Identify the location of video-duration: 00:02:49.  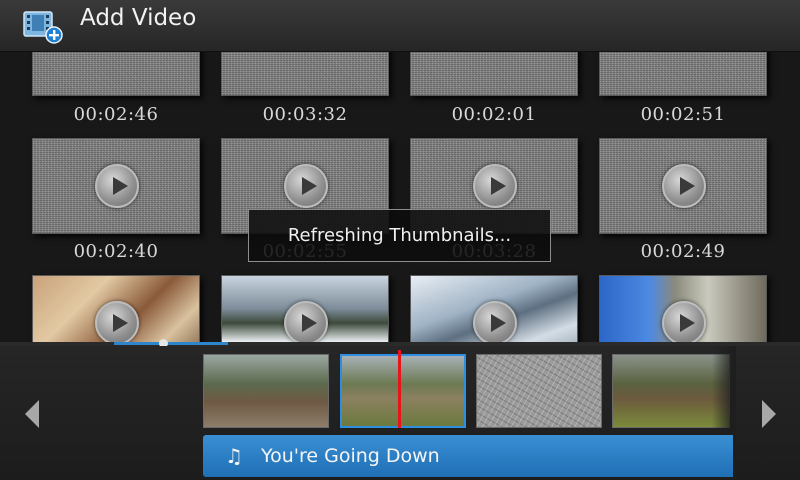
(683, 251).